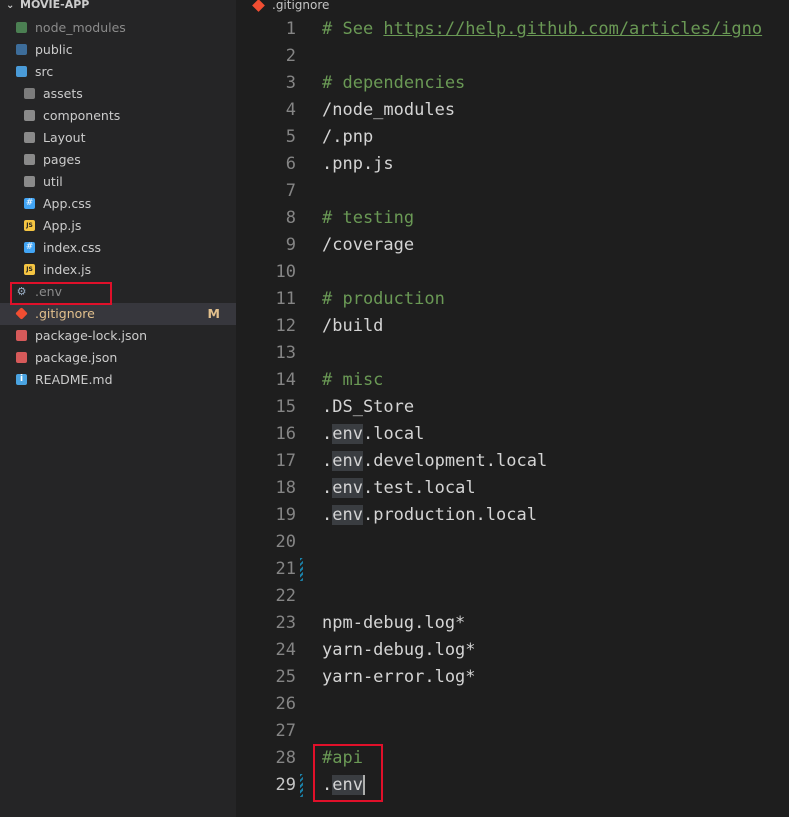 The height and width of the screenshot is (817, 789). Describe the element at coordinates (285, 758) in the screenshot. I see `line-number: 28` at that location.